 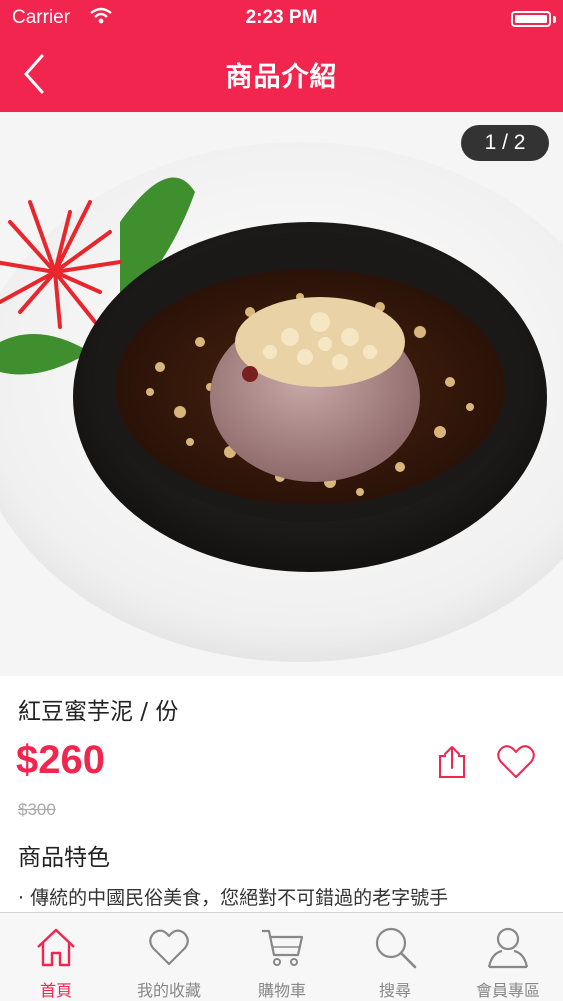 I want to click on tab-favorites: 我的收藏, so click(x=169, y=957).